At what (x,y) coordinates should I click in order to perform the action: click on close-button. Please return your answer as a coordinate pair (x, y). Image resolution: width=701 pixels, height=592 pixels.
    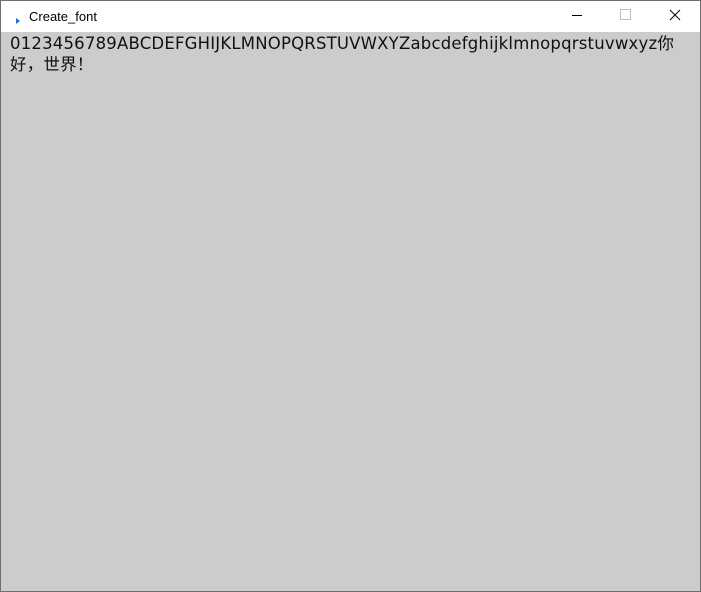
    Looking at the image, I should click on (675, 16).